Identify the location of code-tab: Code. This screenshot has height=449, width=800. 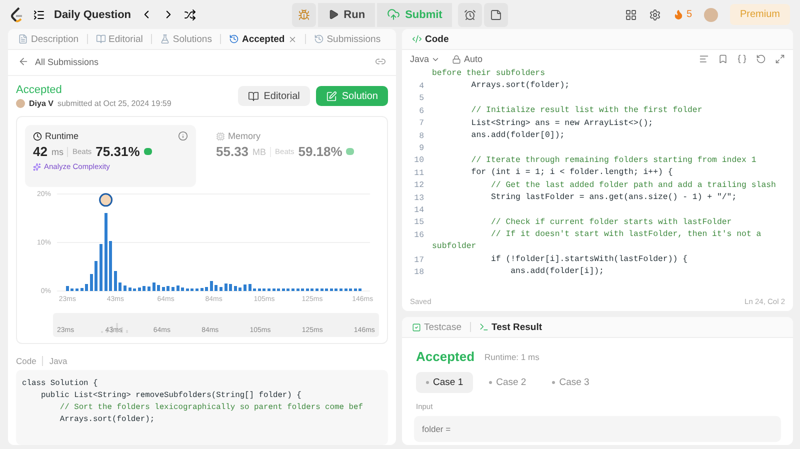
(430, 39).